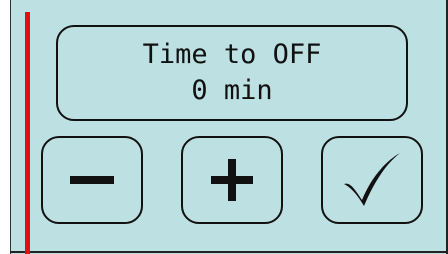  I want to click on display-title: Time to OFF, so click(232, 54).